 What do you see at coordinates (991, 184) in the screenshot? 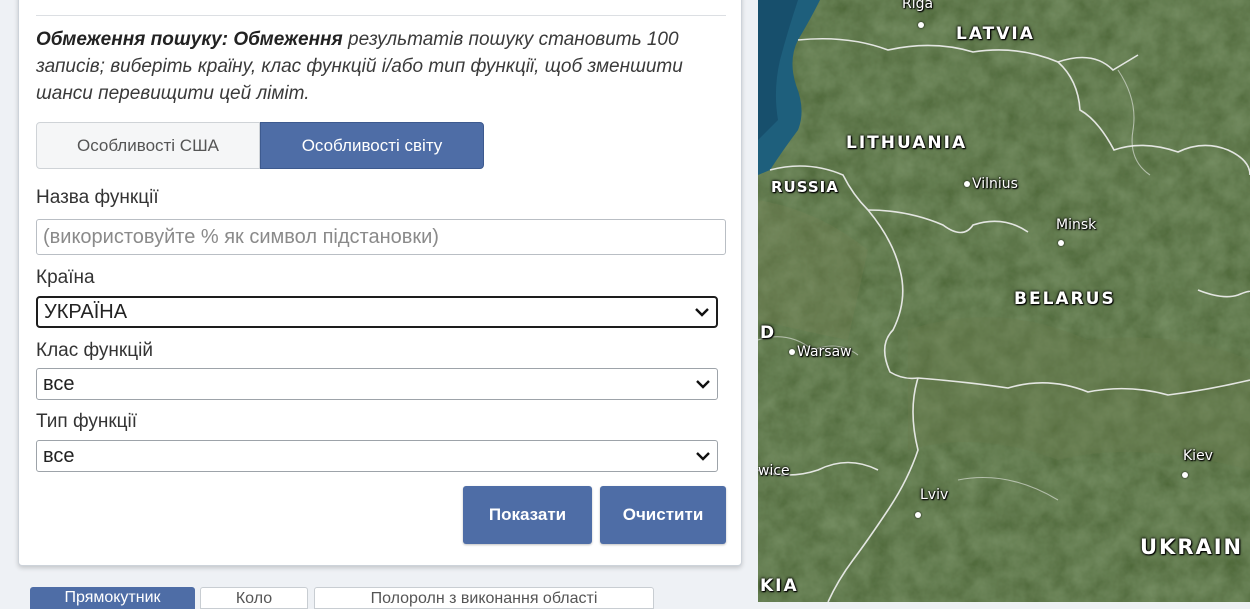
I see `city-vilnius: Vilnius` at bounding box center [991, 184].